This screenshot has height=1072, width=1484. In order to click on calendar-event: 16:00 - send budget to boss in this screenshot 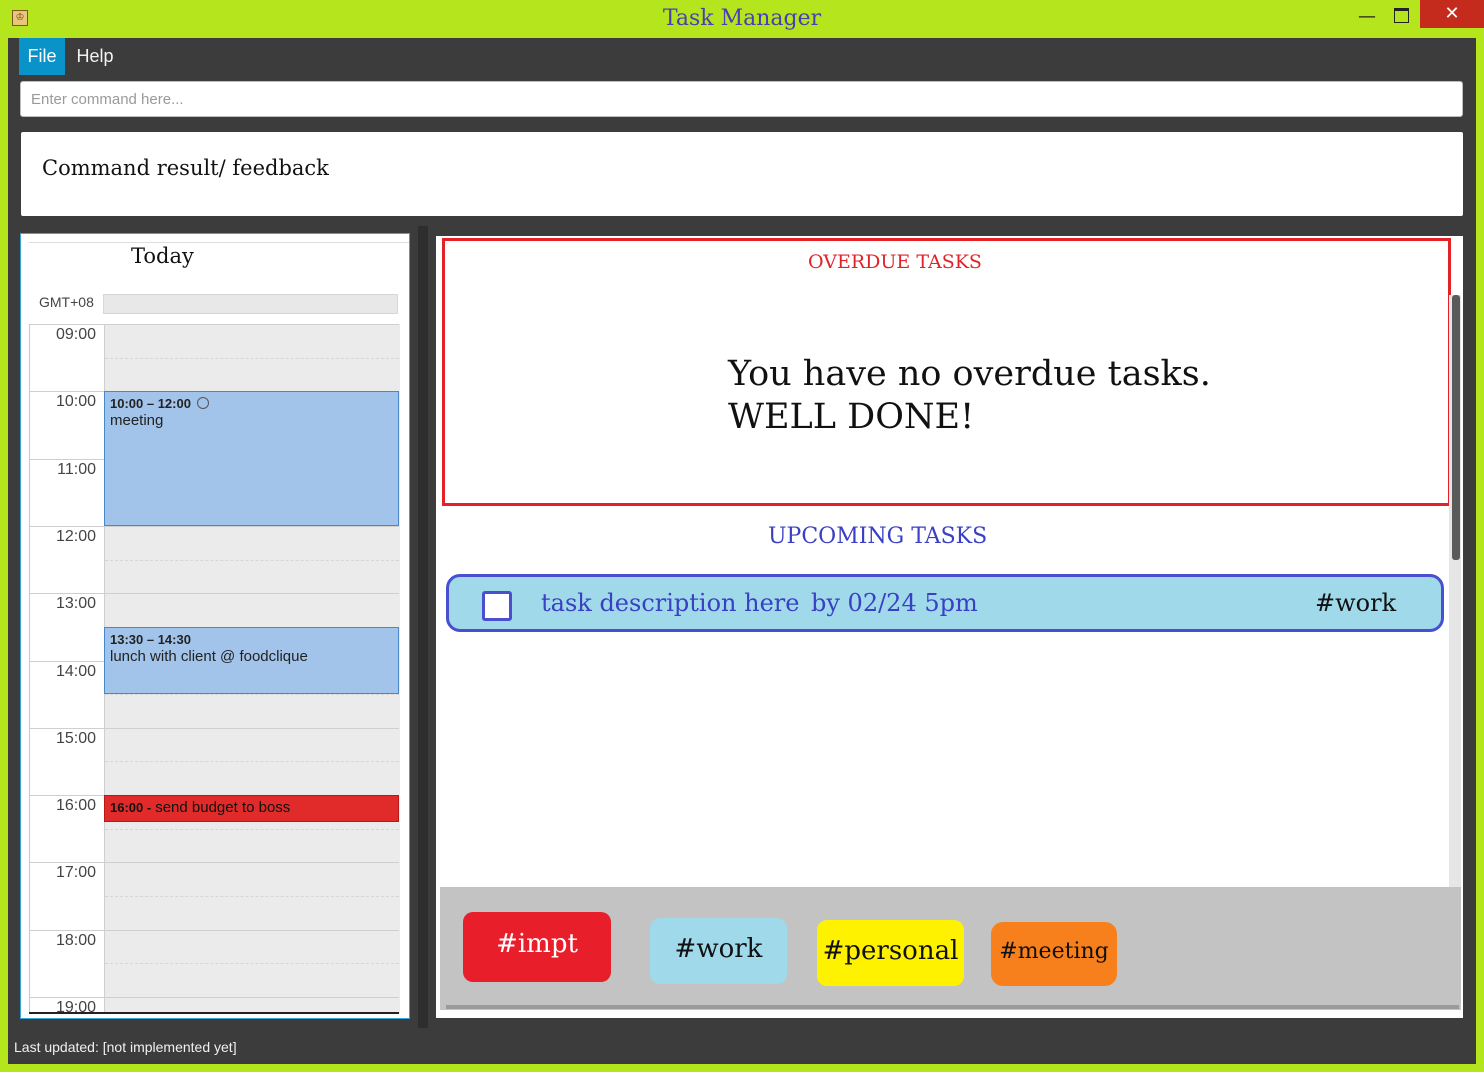, I will do `click(251, 808)`.